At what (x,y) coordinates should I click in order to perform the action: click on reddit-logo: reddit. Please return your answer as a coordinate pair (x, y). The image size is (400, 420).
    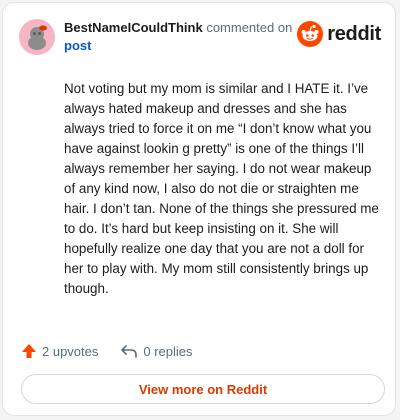
    Looking at the image, I should click on (339, 34).